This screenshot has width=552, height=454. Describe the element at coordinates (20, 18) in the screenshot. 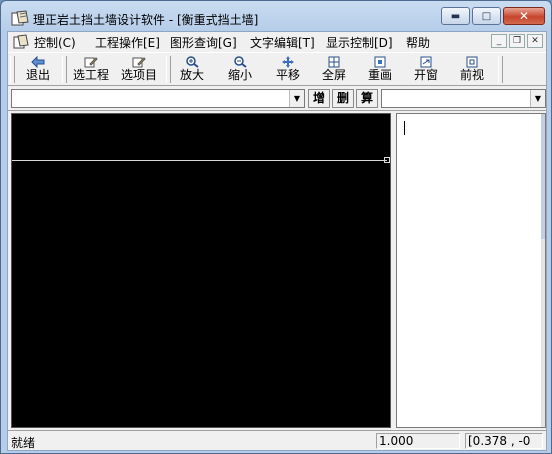

I see `app-icon` at that location.